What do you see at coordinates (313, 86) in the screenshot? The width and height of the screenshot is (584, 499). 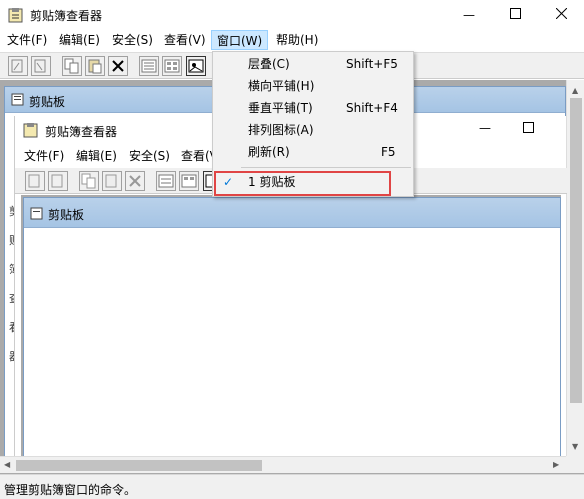 I see `menu-item-tile-horizontal: 横向平铺(H)` at bounding box center [313, 86].